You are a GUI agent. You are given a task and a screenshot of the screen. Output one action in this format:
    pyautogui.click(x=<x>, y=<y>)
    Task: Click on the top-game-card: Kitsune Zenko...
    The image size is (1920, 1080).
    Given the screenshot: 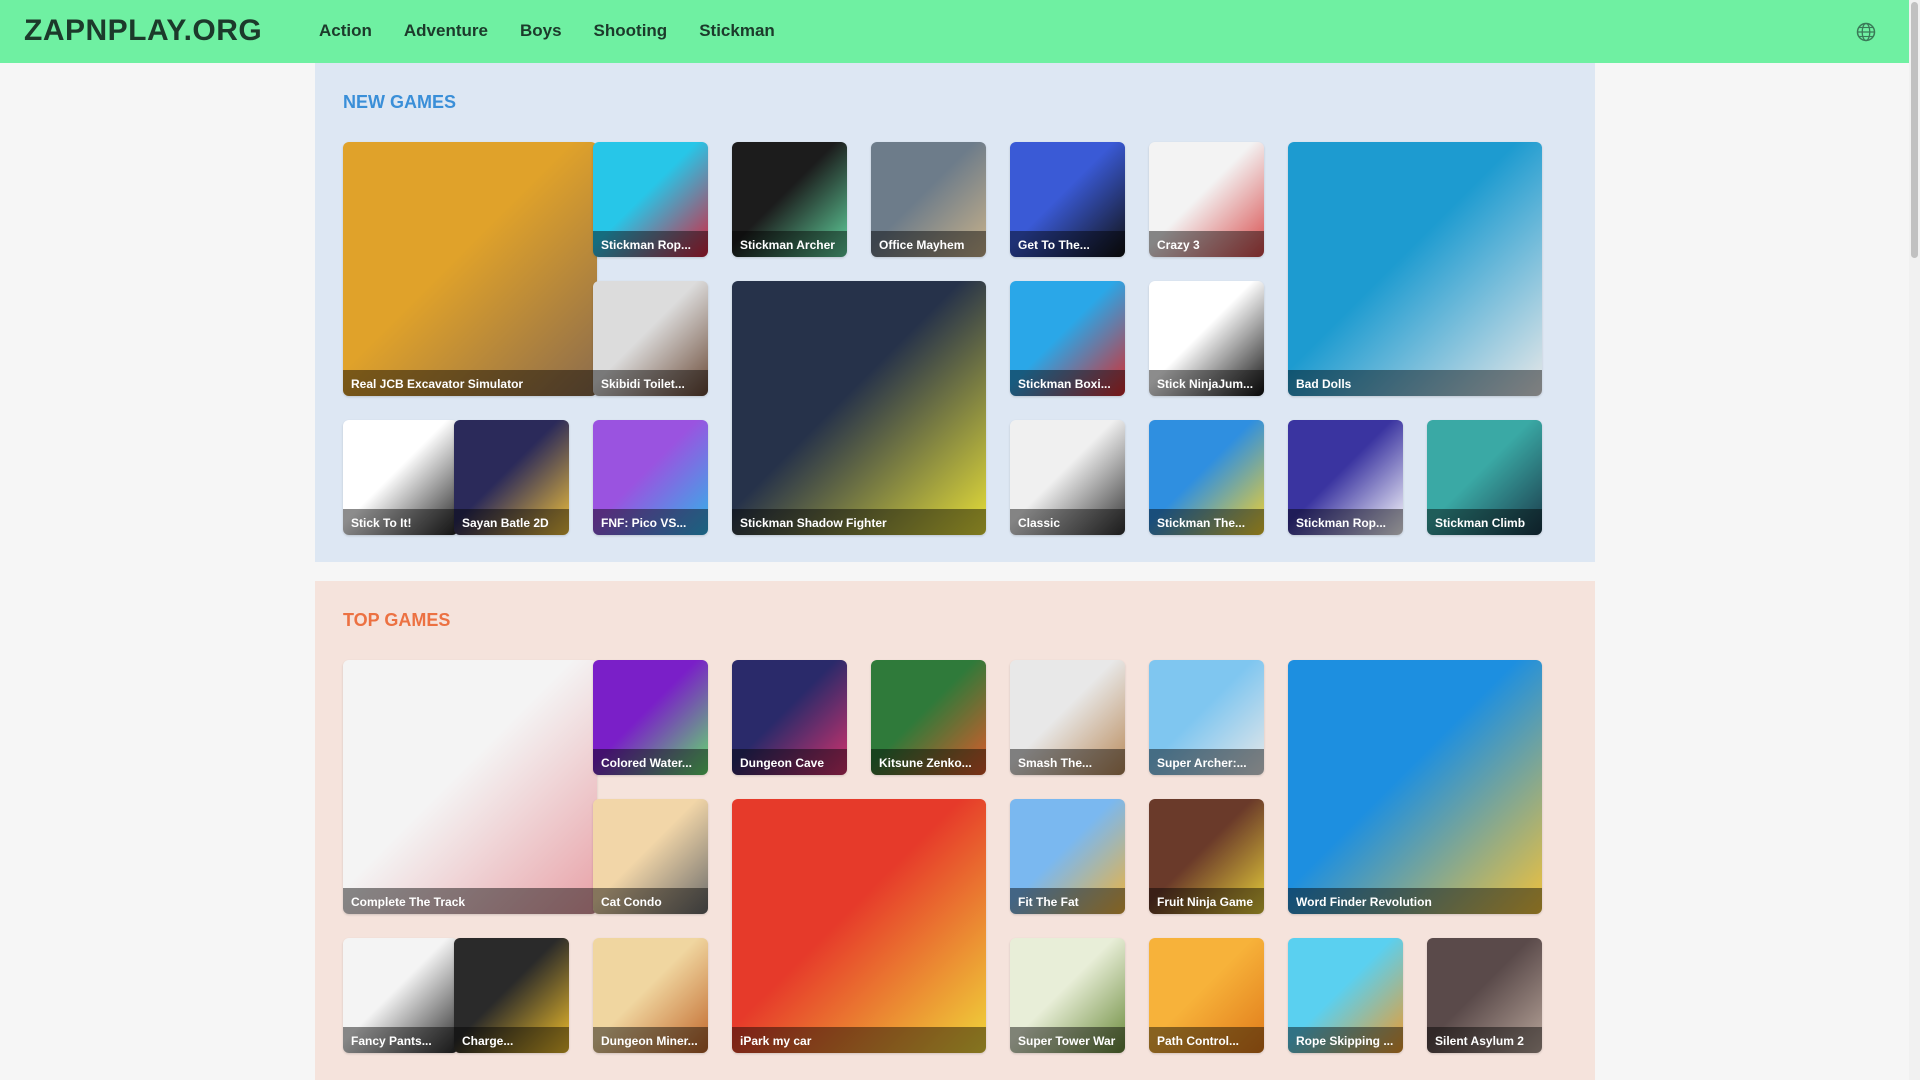 What is the action you would take?
    pyautogui.click(x=928, y=717)
    